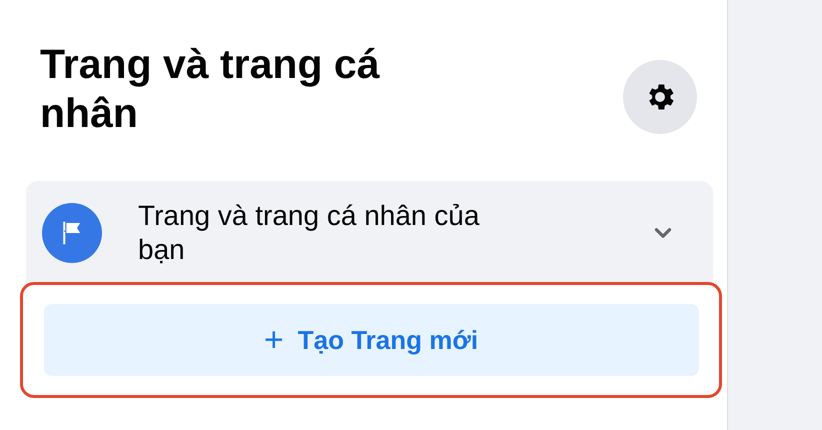 This screenshot has width=822, height=430. I want to click on create-page-button: + Tạo Trang mới, so click(371, 340).